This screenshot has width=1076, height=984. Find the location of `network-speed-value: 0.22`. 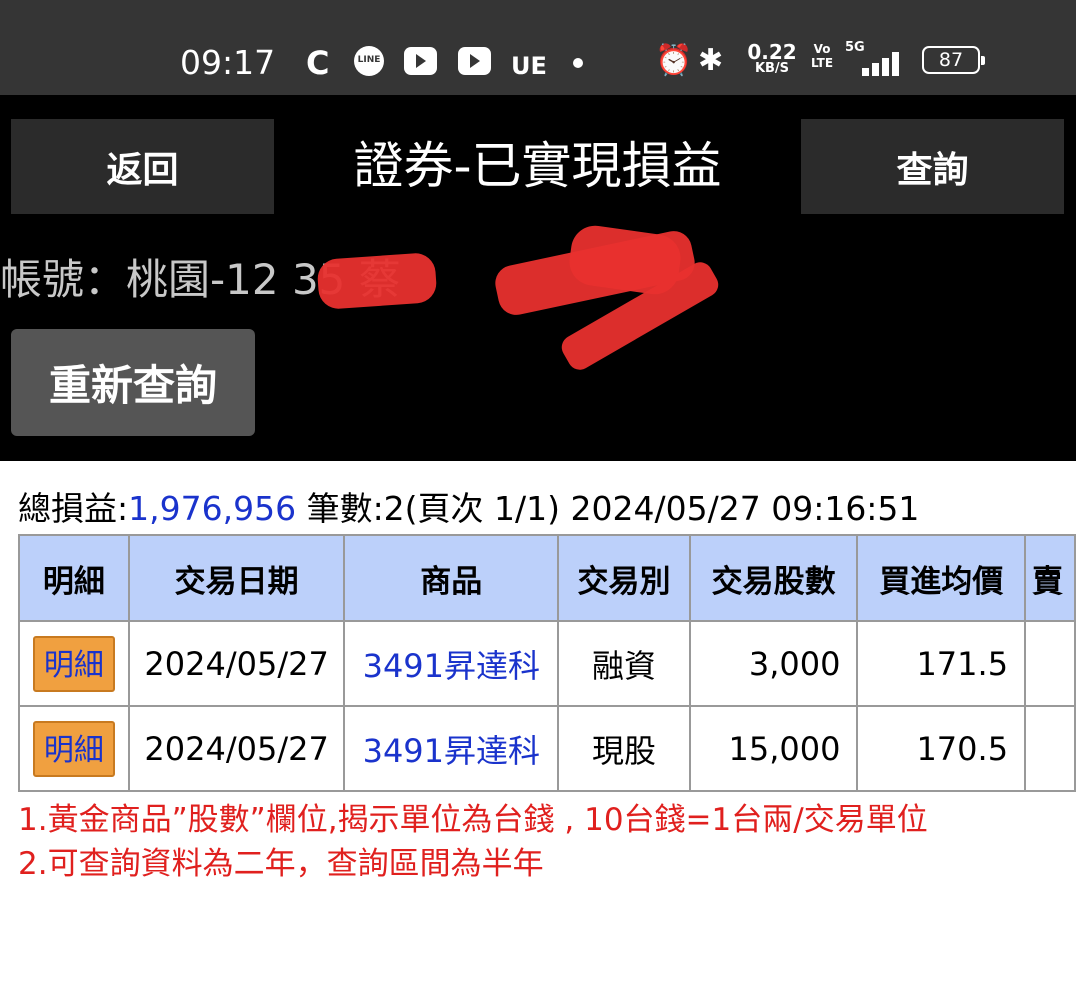

network-speed-value: 0.22 is located at coordinates (772, 52).